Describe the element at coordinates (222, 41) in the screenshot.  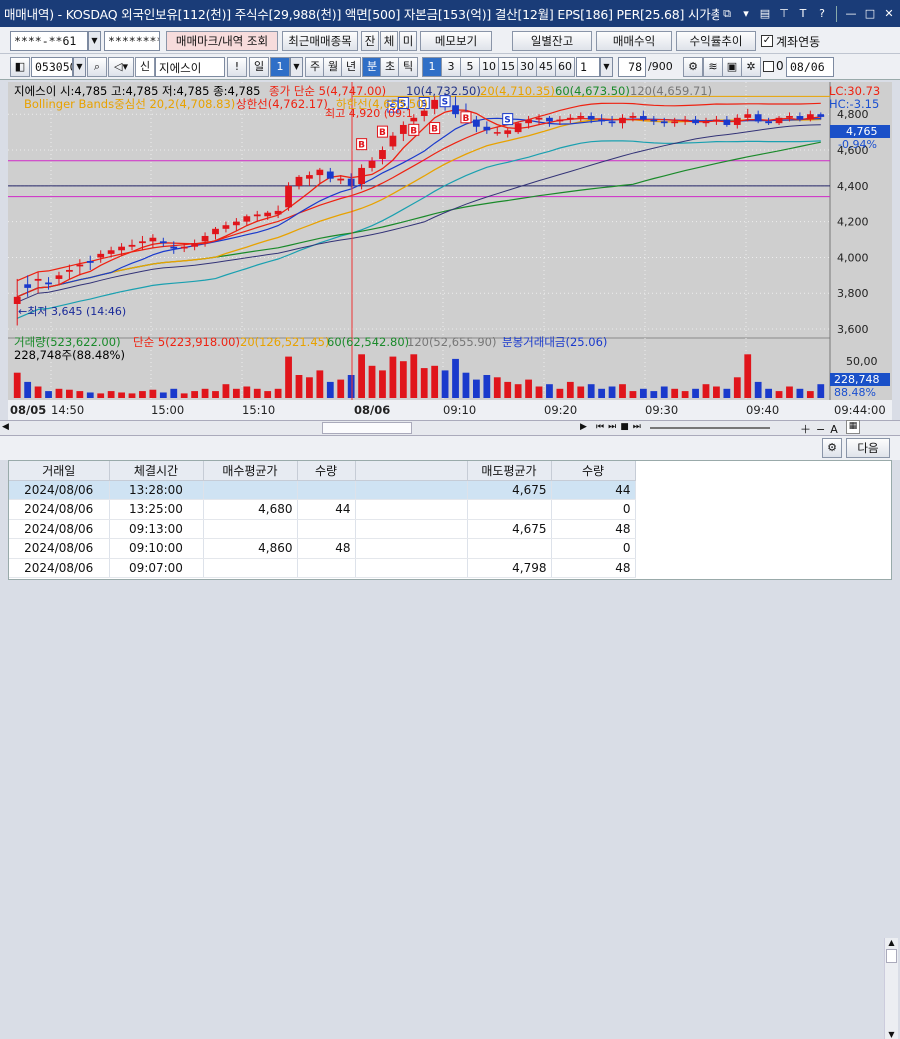
I see `trade-mark-query-button: 매매마크/내역 조회` at that location.